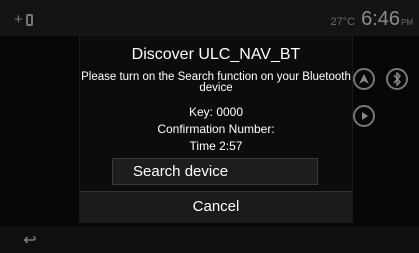 Image resolution: width=419 pixels, height=253 pixels. I want to click on back-button: ↩, so click(30, 239).